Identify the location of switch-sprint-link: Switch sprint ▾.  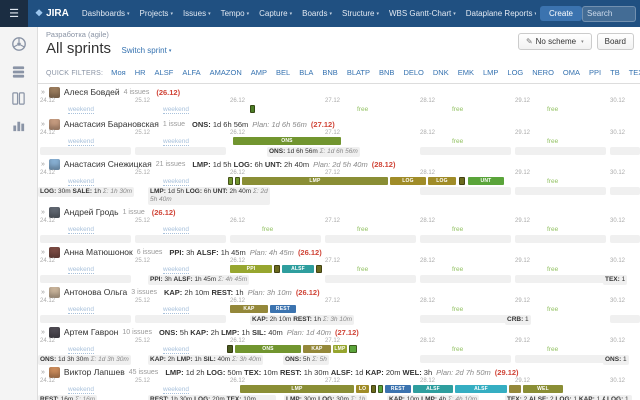
(146, 50).